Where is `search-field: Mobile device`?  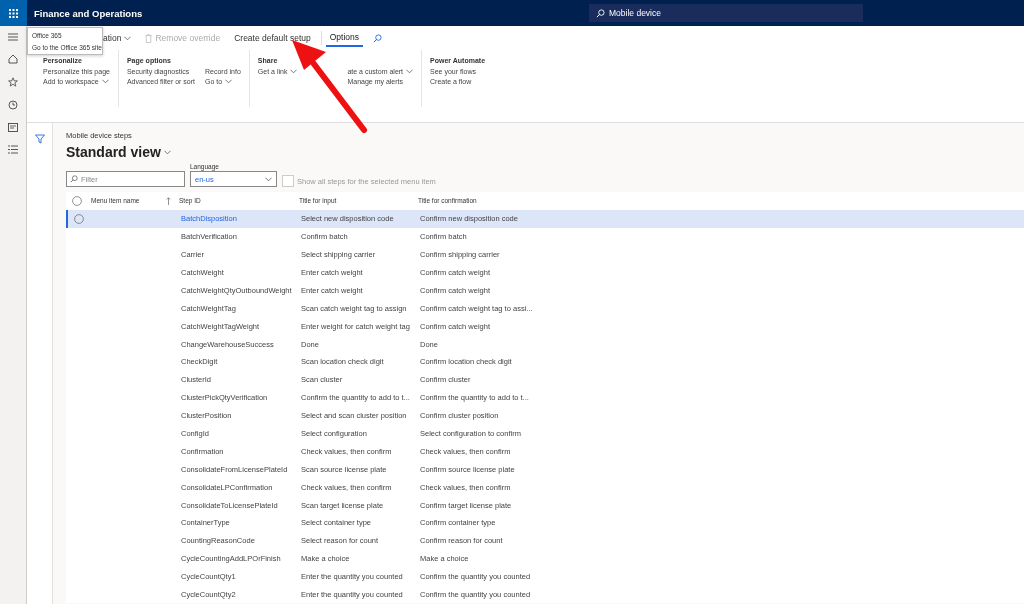
search-field: Mobile device is located at coordinates (726, 13).